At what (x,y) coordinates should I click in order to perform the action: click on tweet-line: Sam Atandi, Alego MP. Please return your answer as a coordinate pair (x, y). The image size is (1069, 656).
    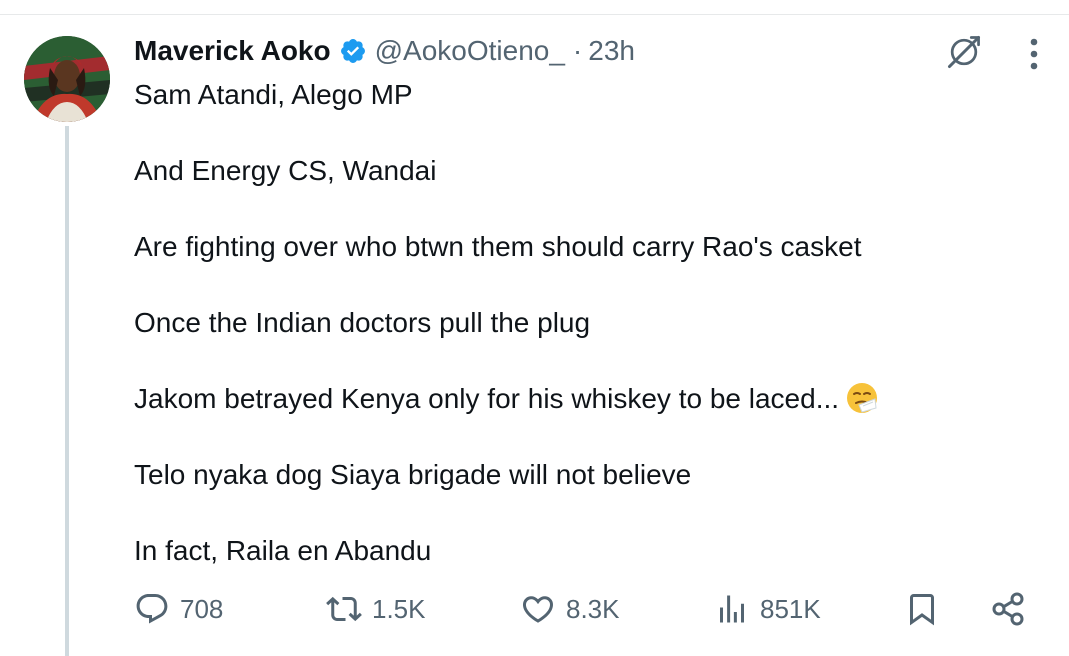
    Looking at the image, I should click on (273, 94).